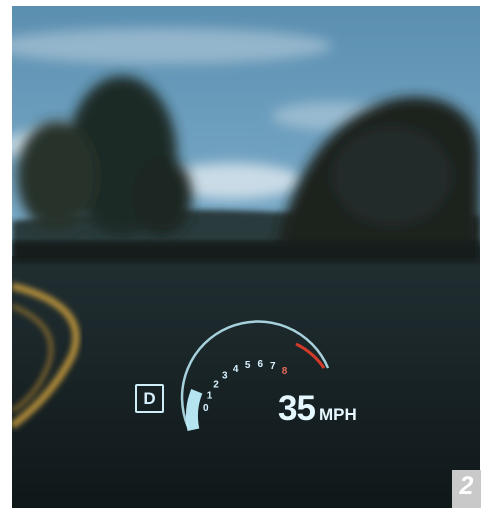 The image size is (481, 510). I want to click on tach-tick-8: 8, so click(285, 371).